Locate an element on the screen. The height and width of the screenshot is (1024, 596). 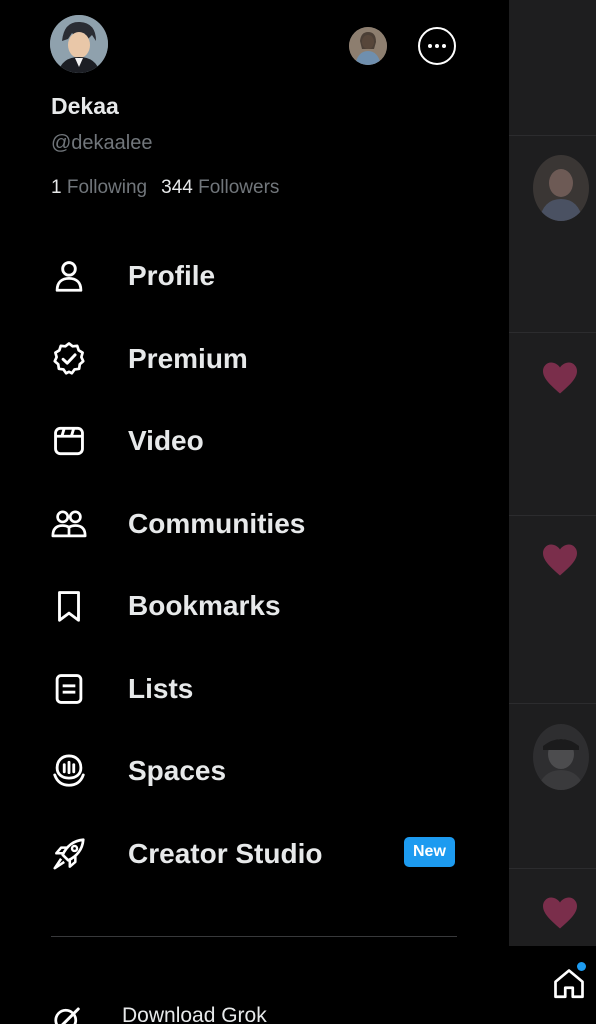
menu-label: Spaces is located at coordinates (177, 770).